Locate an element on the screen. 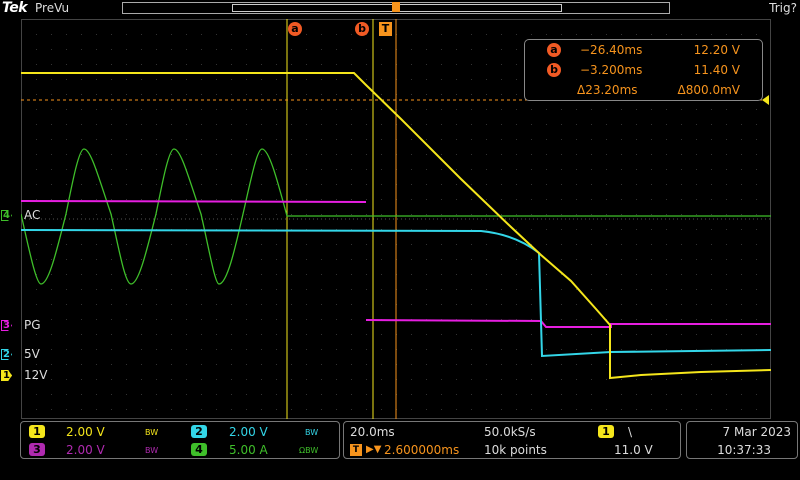 The width and height of the screenshot is (800, 480). trigger-level-arrow-icon is located at coordinates (765, 100).